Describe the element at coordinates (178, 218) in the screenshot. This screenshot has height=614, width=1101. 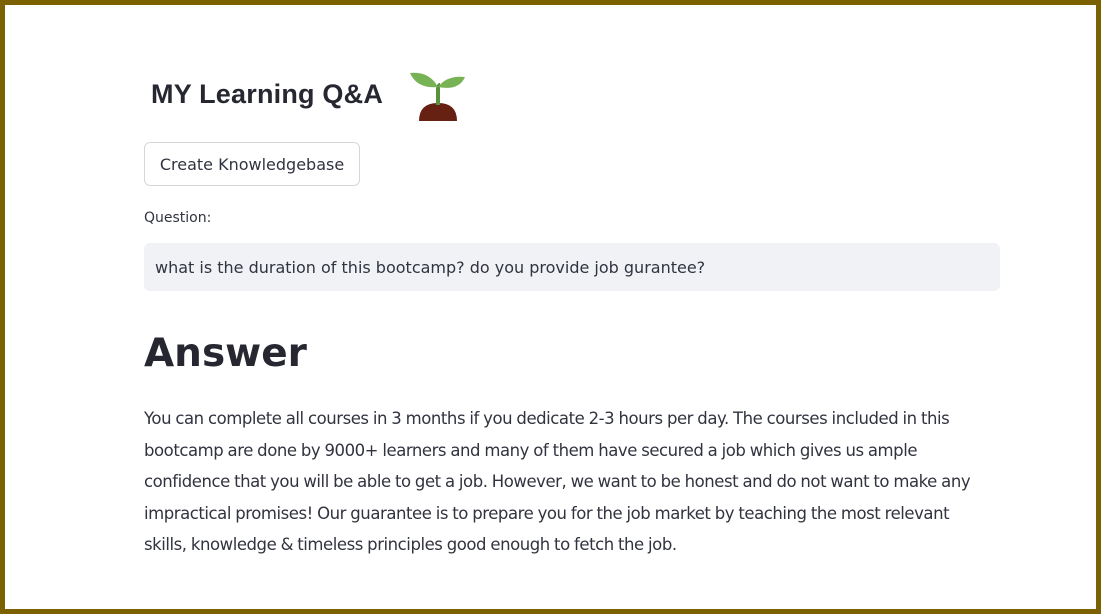
I see `question-label: Question:` at that location.